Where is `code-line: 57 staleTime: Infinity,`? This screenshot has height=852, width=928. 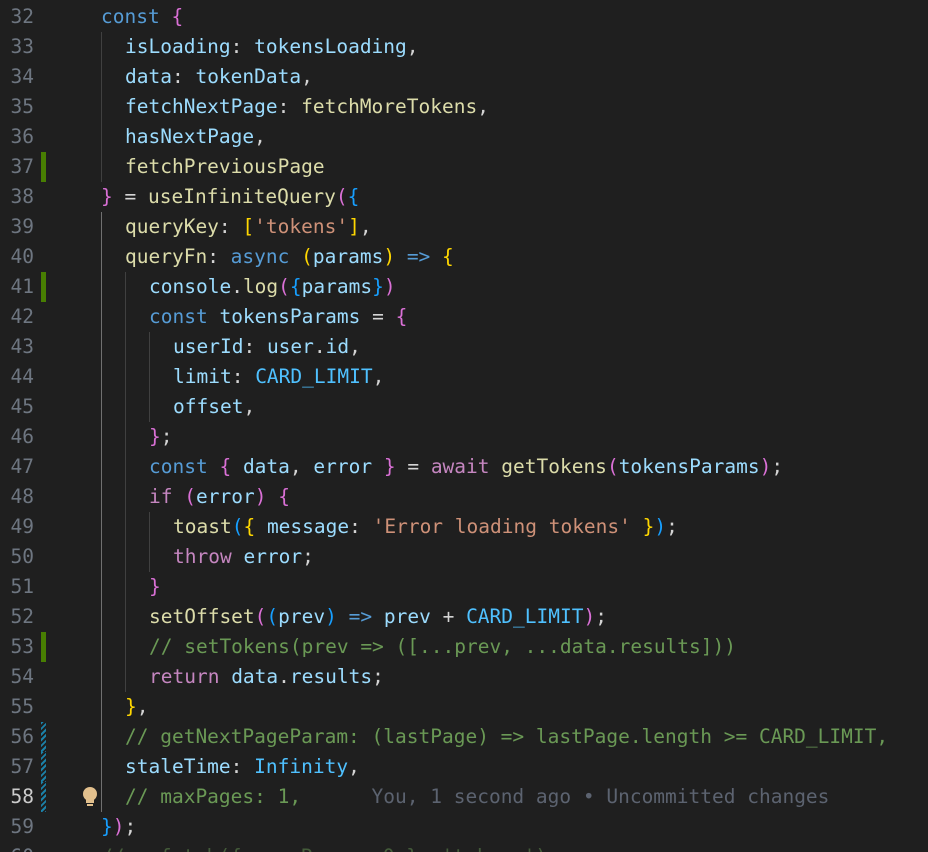 code-line: 57 staleTime: Infinity, is located at coordinates (464, 767).